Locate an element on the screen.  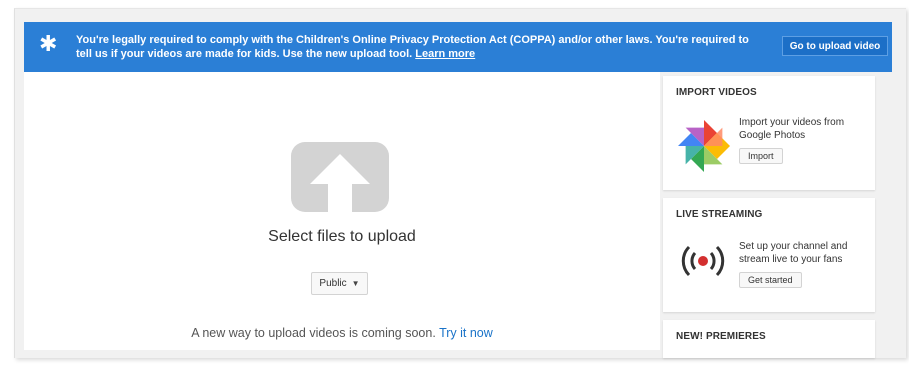
learn-more-link: Learn more is located at coordinates (445, 54).